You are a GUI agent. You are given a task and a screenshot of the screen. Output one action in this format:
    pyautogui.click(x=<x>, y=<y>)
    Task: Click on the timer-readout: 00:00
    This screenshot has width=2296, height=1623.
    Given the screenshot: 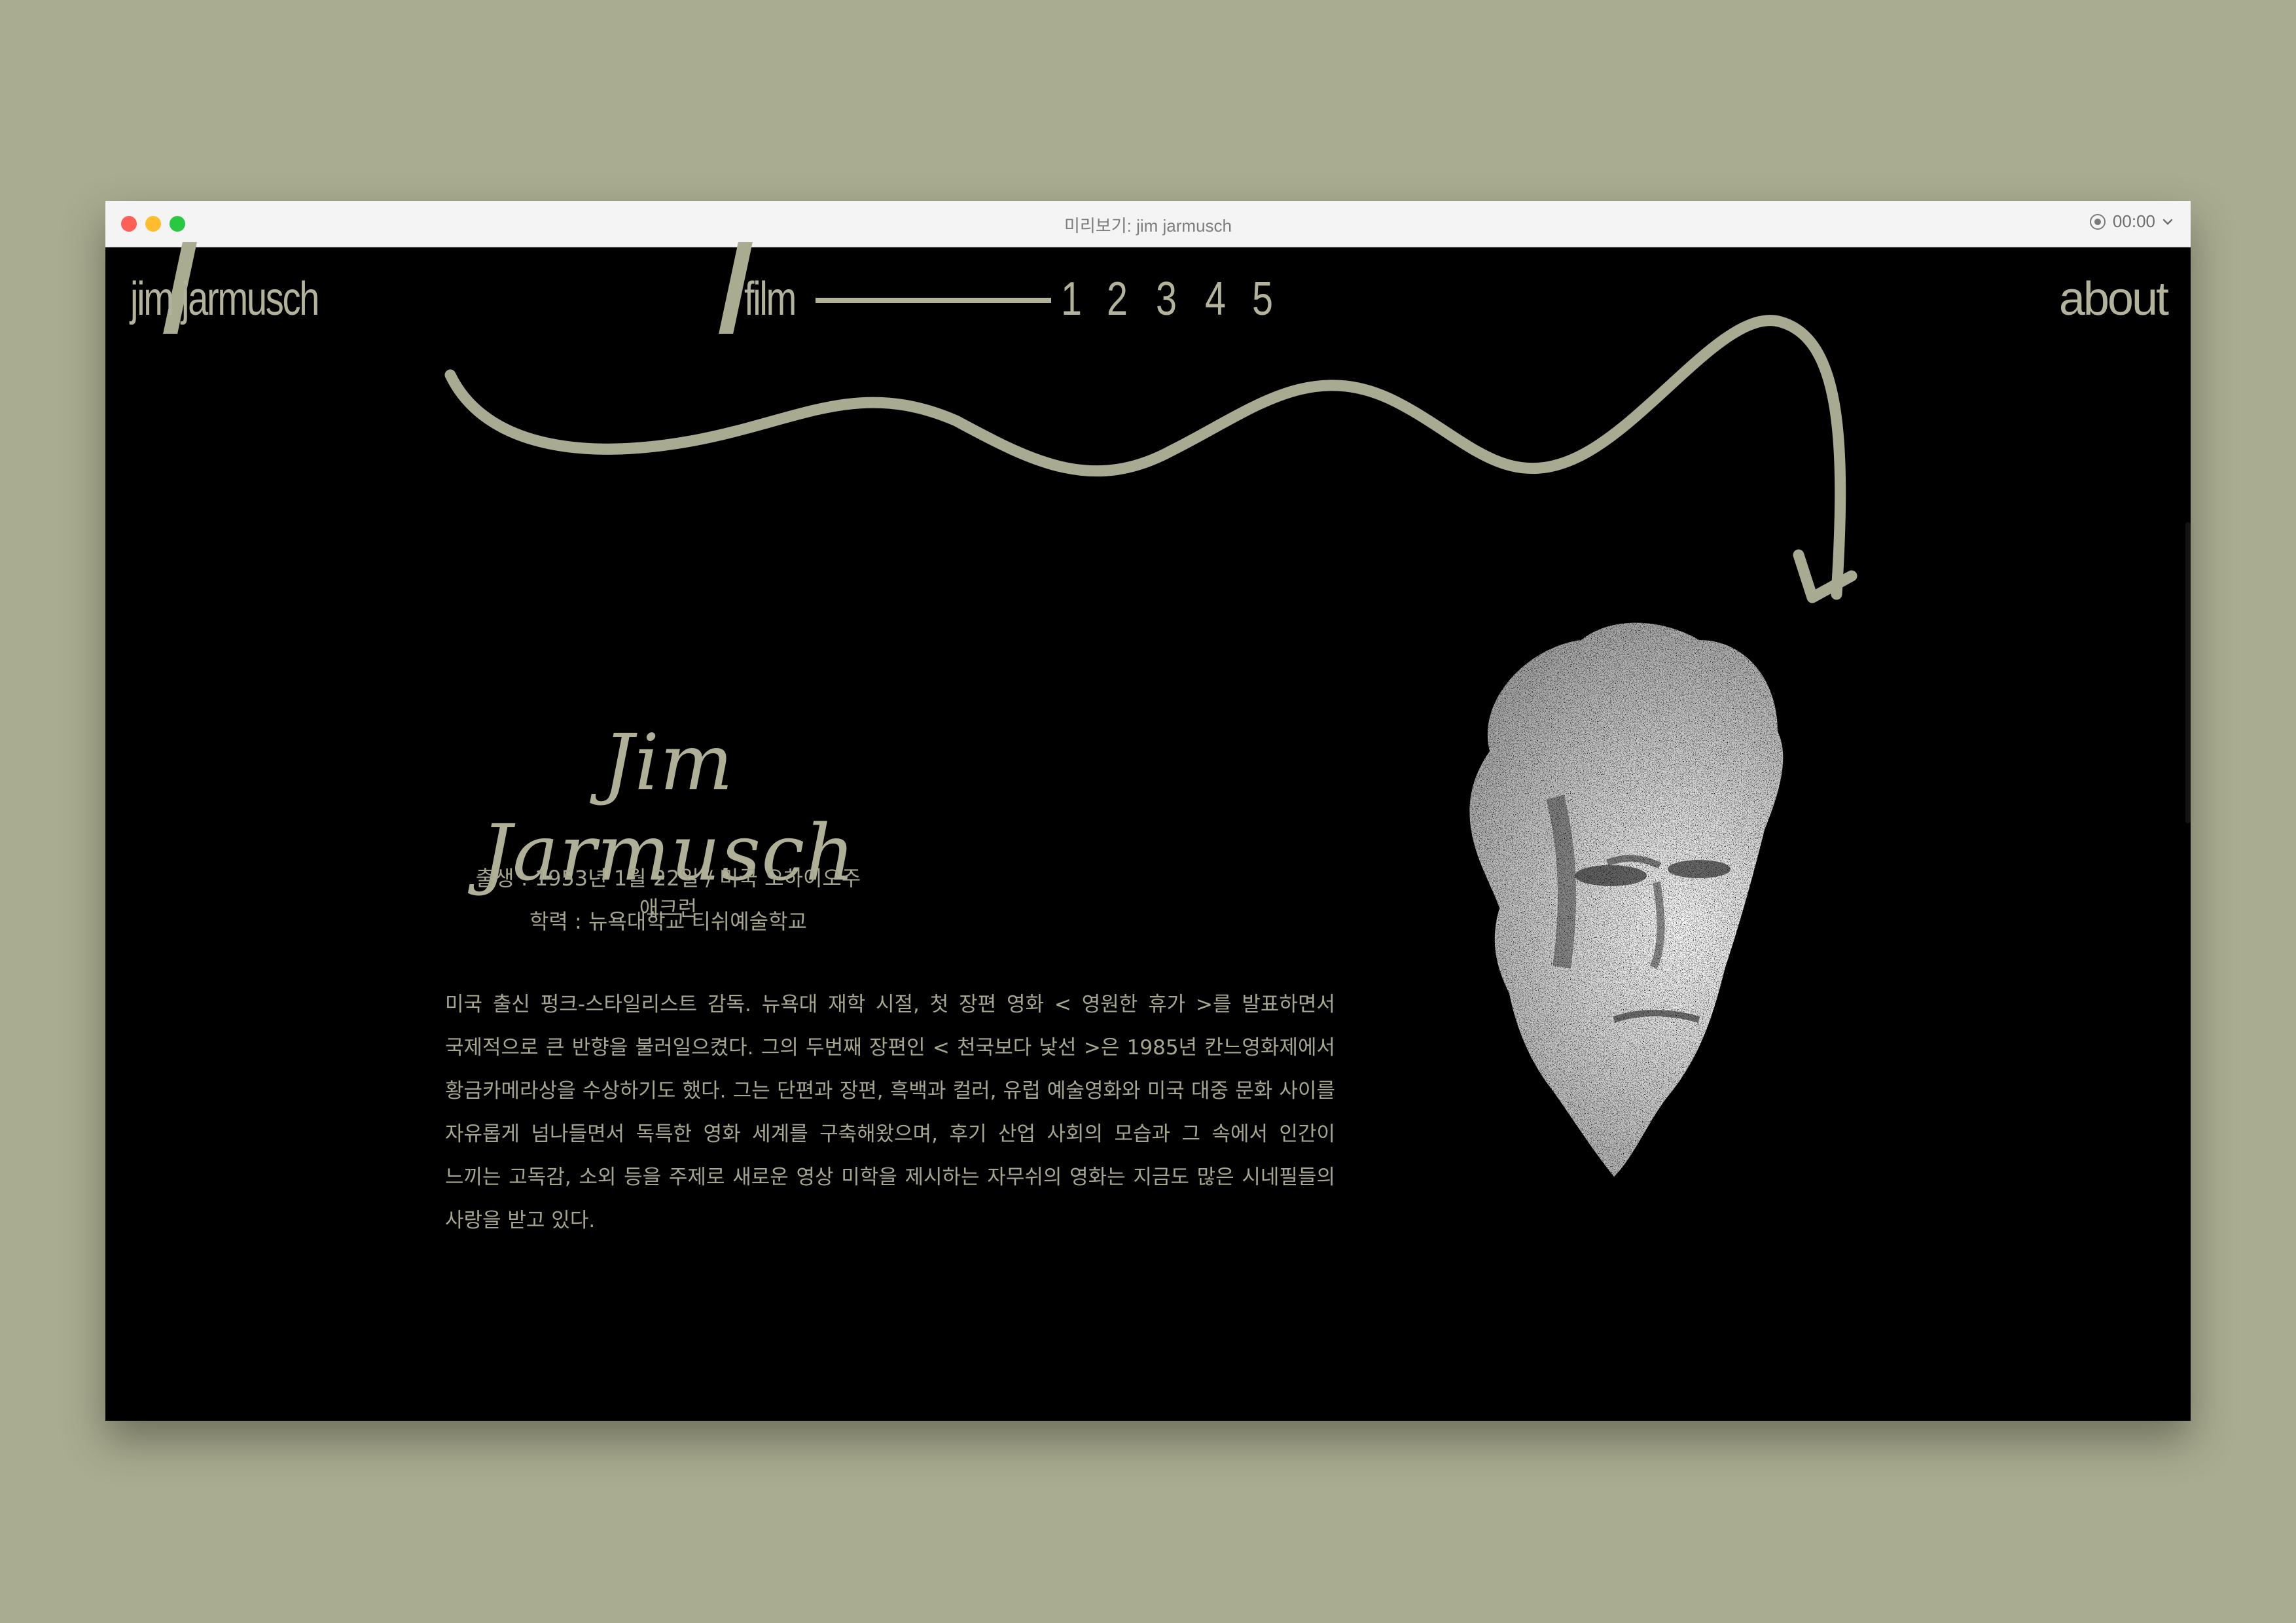 What is the action you would take?
    pyautogui.click(x=2133, y=221)
    